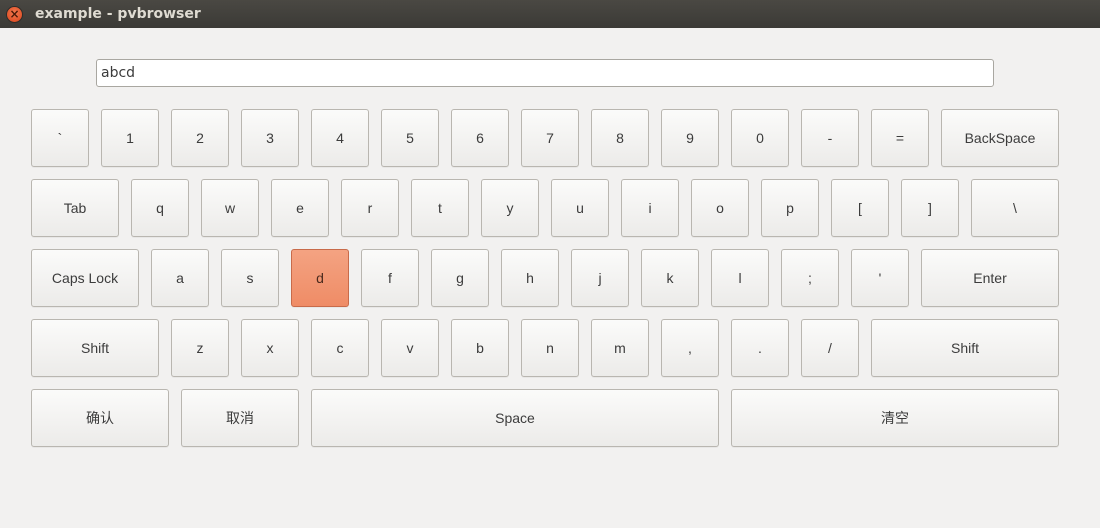  Describe the element at coordinates (85, 278) in the screenshot. I see `key-caps-lock: Caps Lock` at that location.